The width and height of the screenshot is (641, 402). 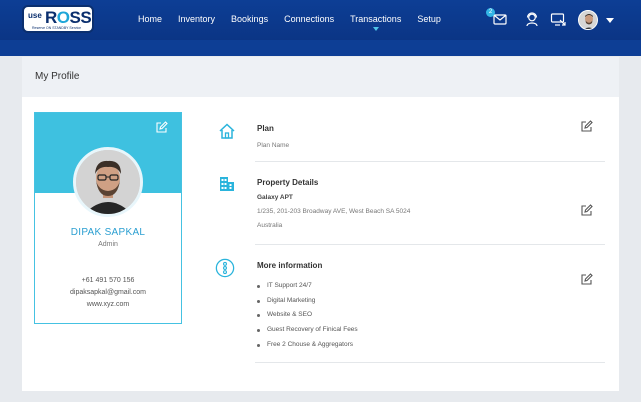 I want to click on profile-name: DIPAK SAPKAL, so click(x=108, y=232).